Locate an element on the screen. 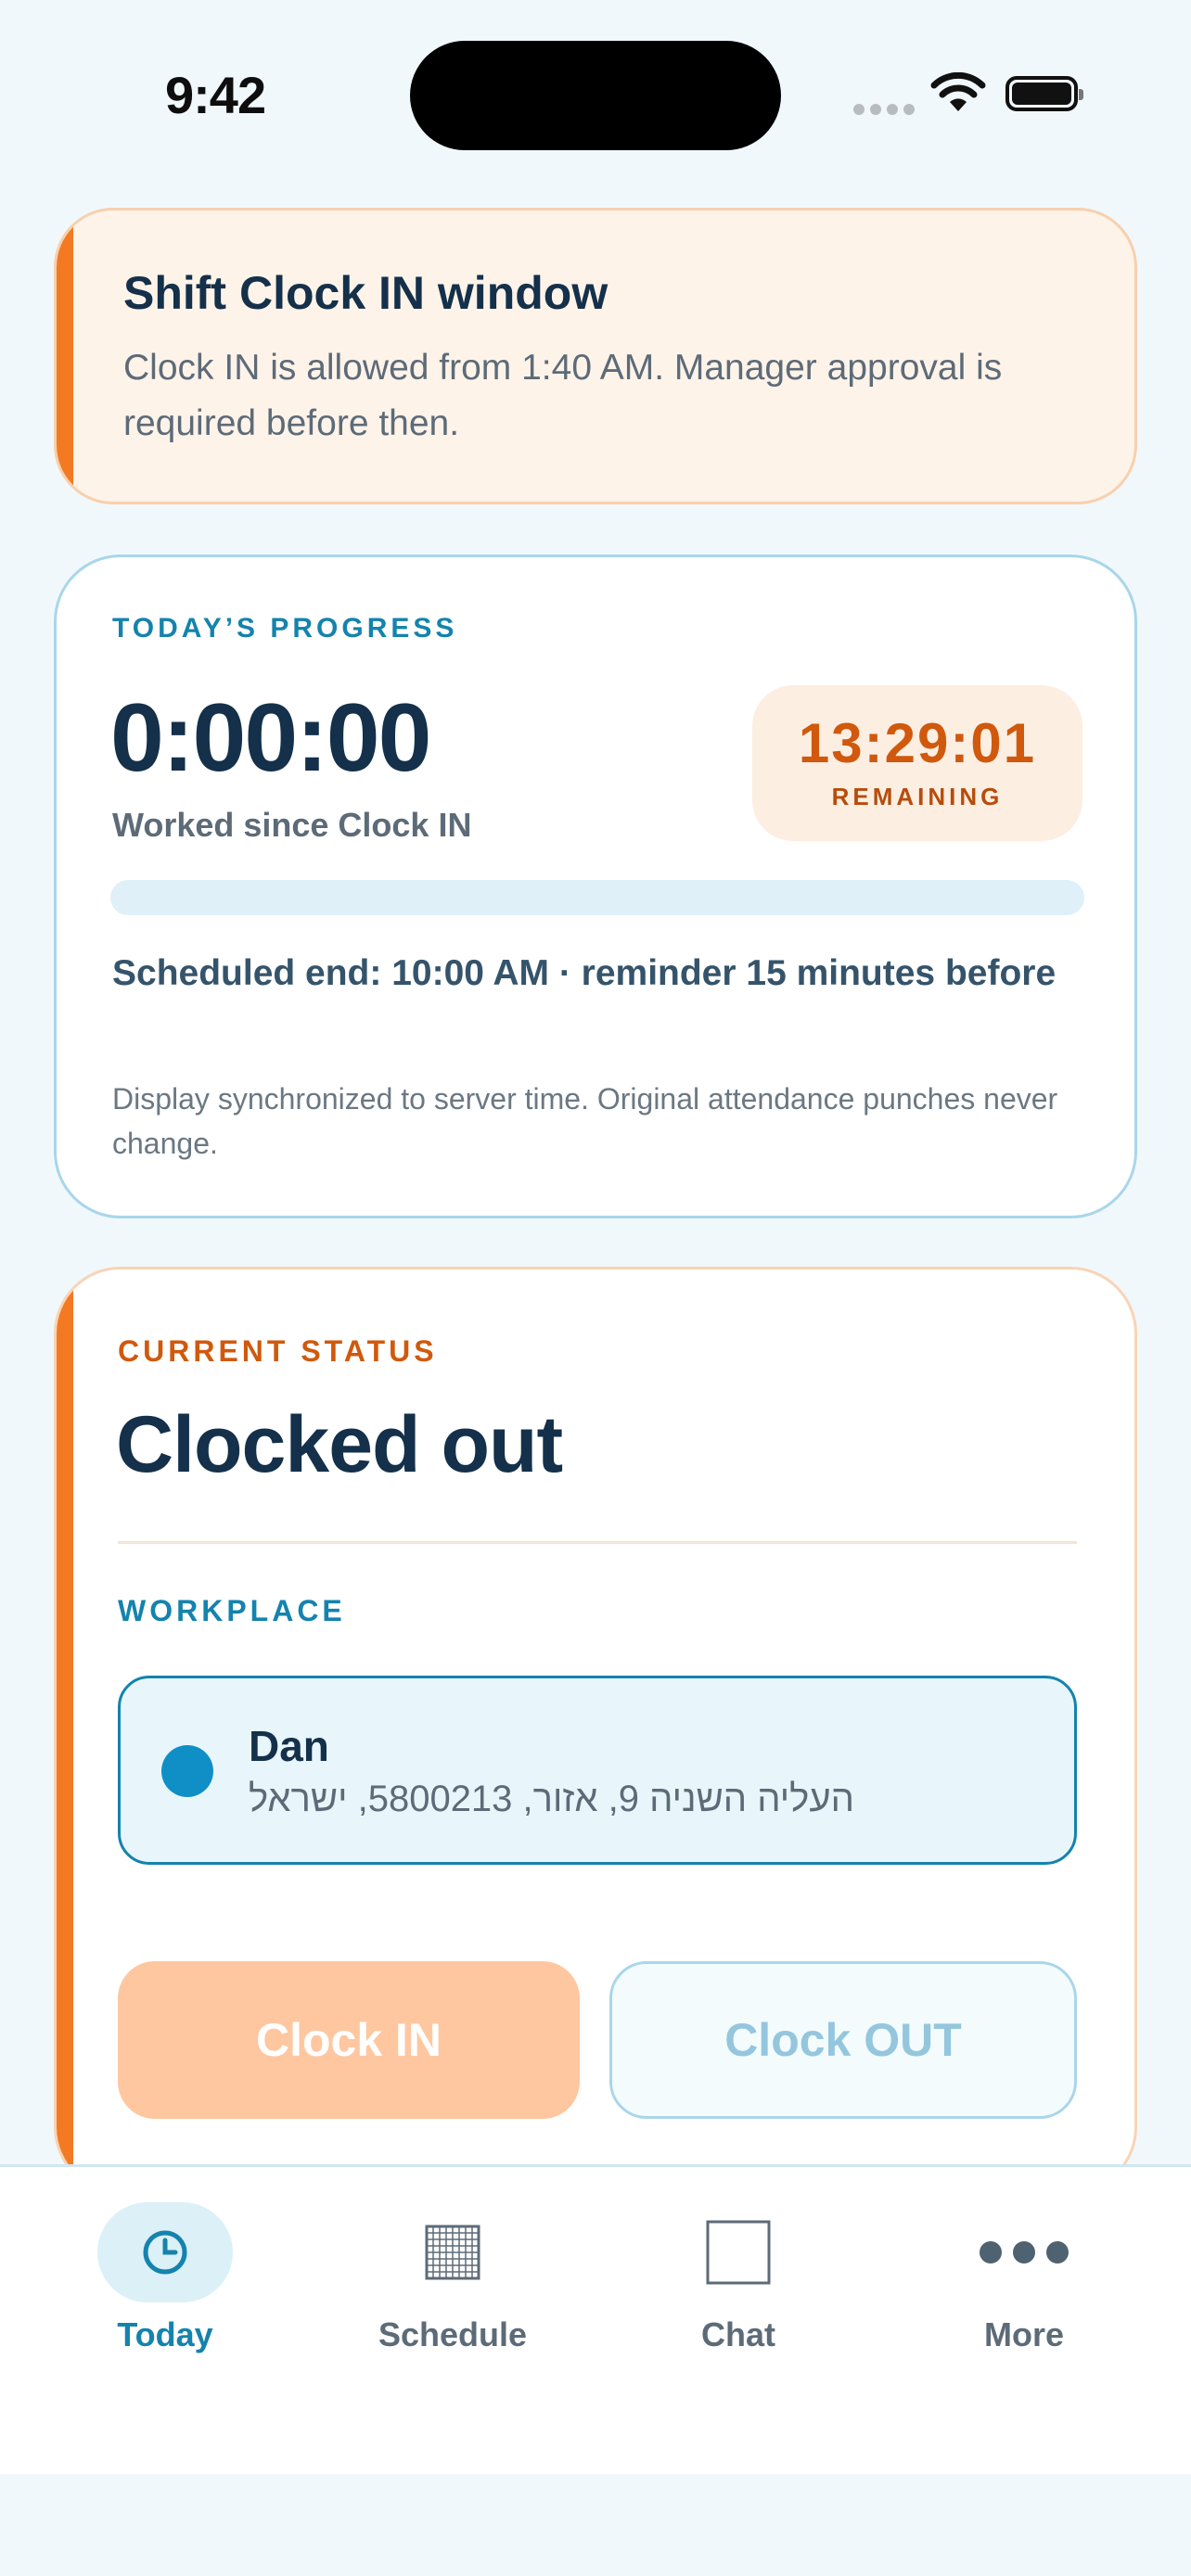 This screenshot has height=2576, width=1191. workplace-option: Dan העליה השניה 9, אזור, 5800213, ישראל is located at coordinates (597, 1771).